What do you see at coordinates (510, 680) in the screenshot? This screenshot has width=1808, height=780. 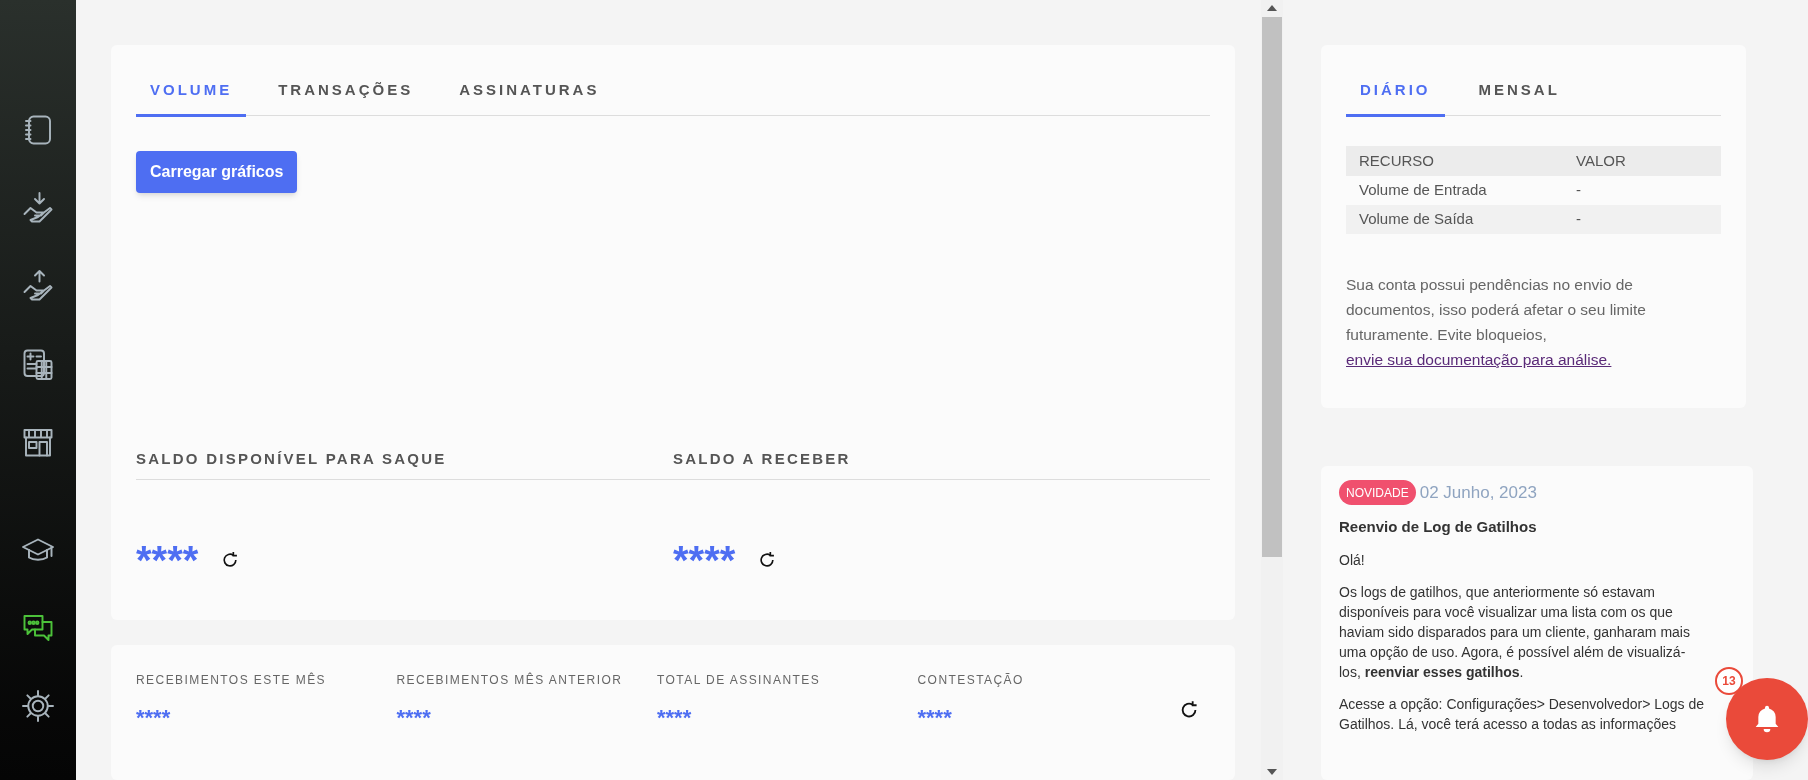 I see `stat-label: RECEBIMENTOS MÊS ANTERIOR` at bounding box center [510, 680].